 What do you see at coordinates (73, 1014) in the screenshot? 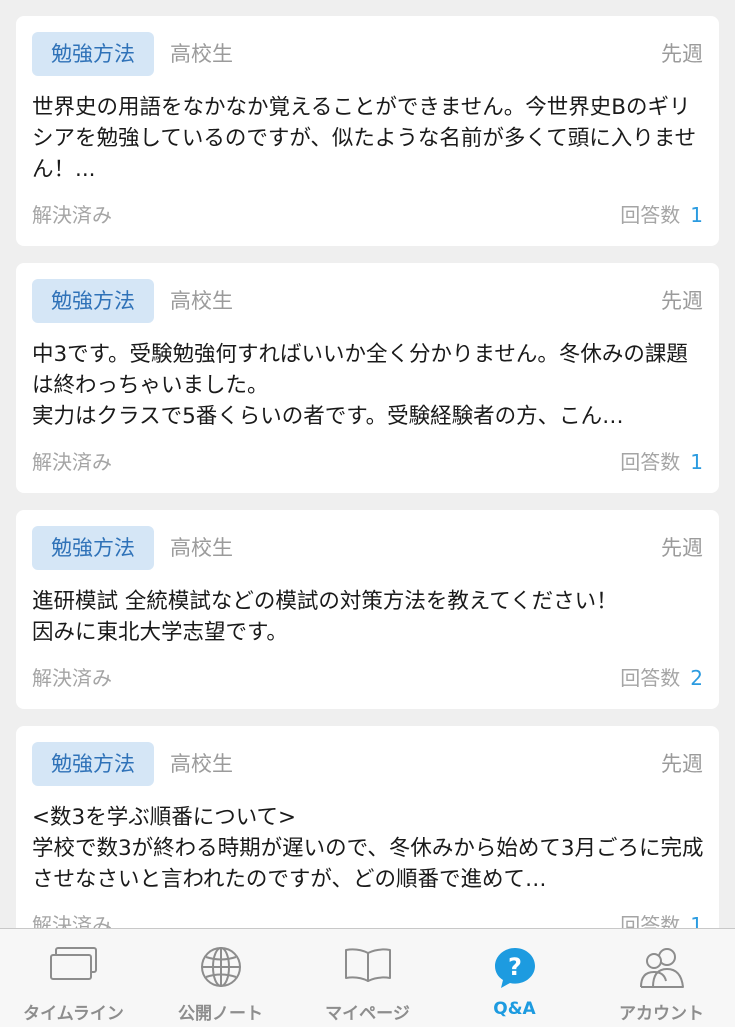
I see `tab-label: タイムライン` at bounding box center [73, 1014].